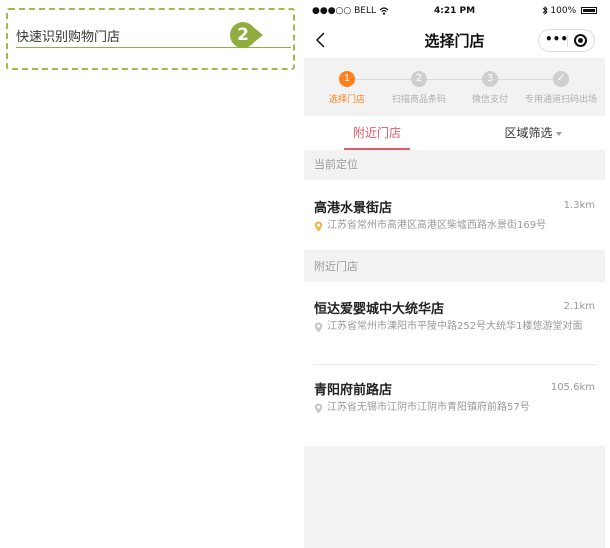 Image resolution: width=610 pixels, height=548 pixels. What do you see at coordinates (419, 79) in the screenshot?
I see `step-number: 2` at bounding box center [419, 79].